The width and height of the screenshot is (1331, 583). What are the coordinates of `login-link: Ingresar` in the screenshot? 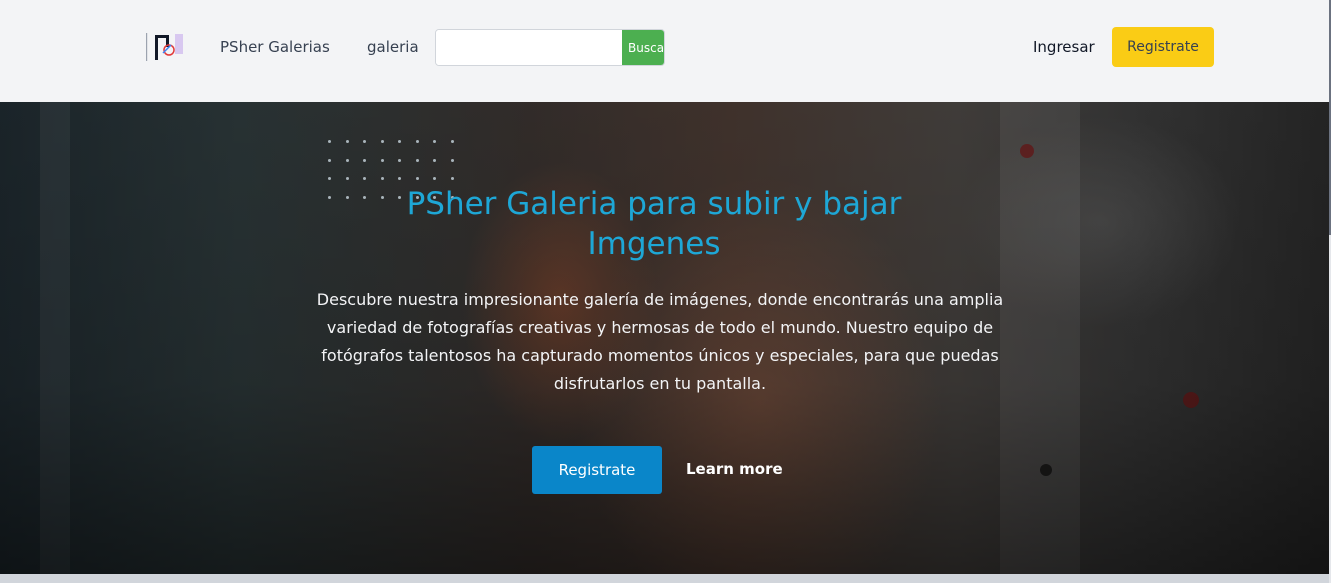 It's located at (1064, 47).